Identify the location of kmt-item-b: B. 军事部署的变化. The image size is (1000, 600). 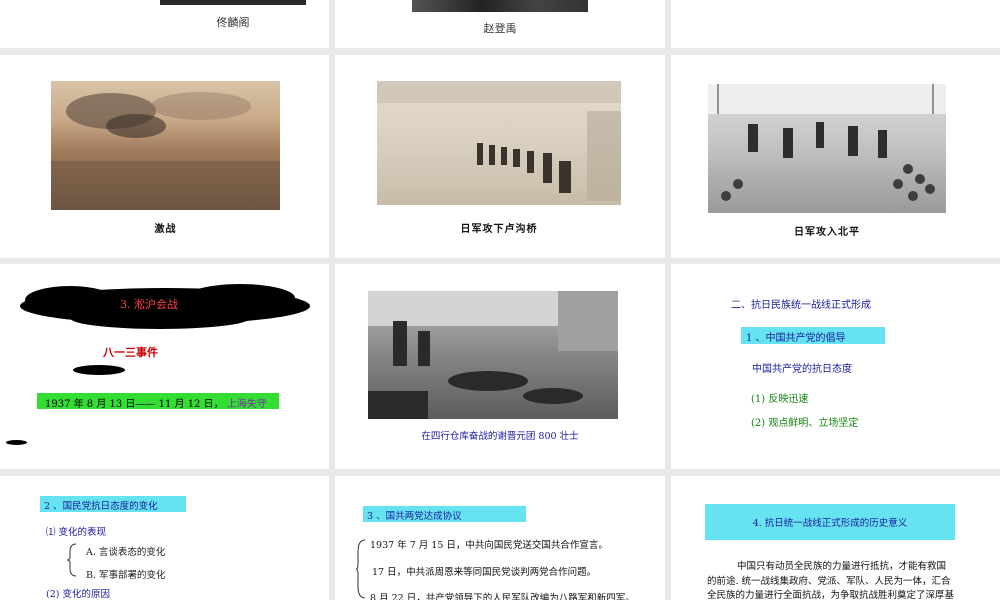
(126, 575).